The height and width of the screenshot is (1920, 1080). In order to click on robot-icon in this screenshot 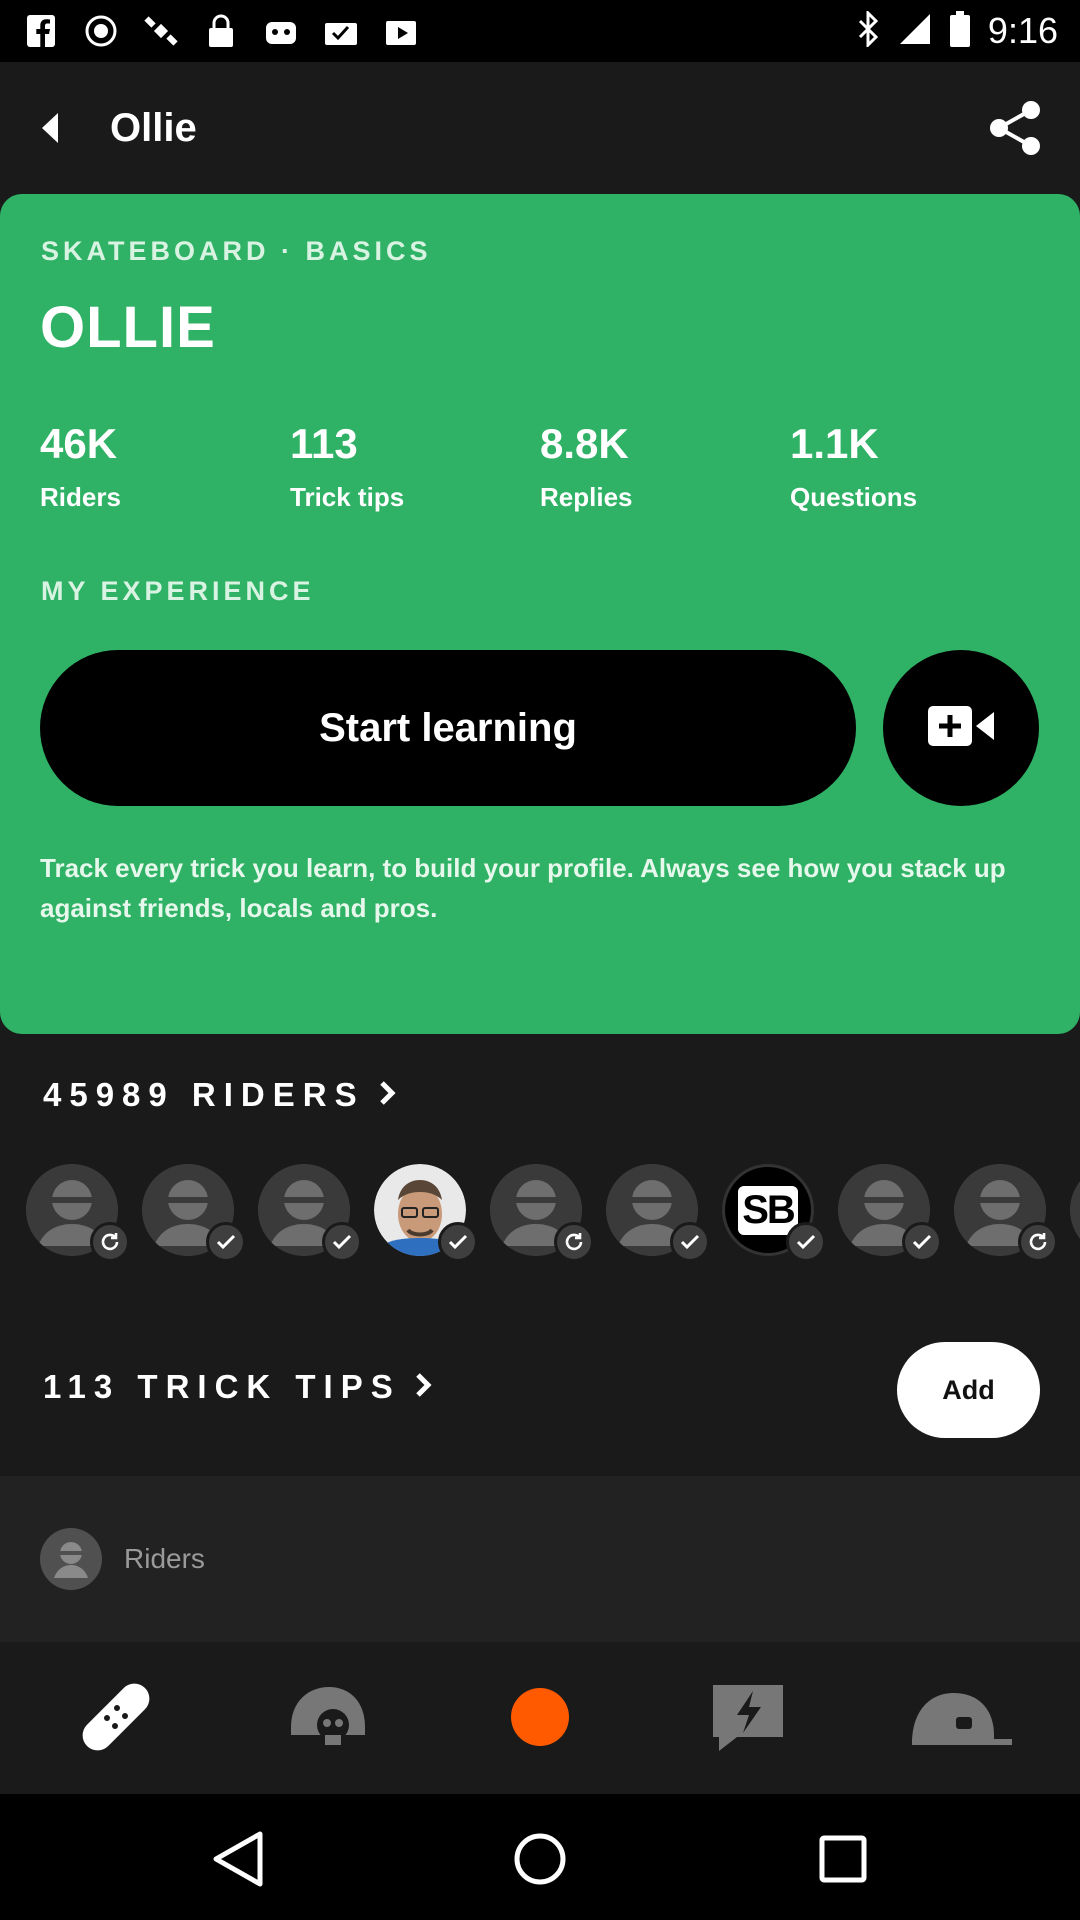, I will do `click(281, 31)`.